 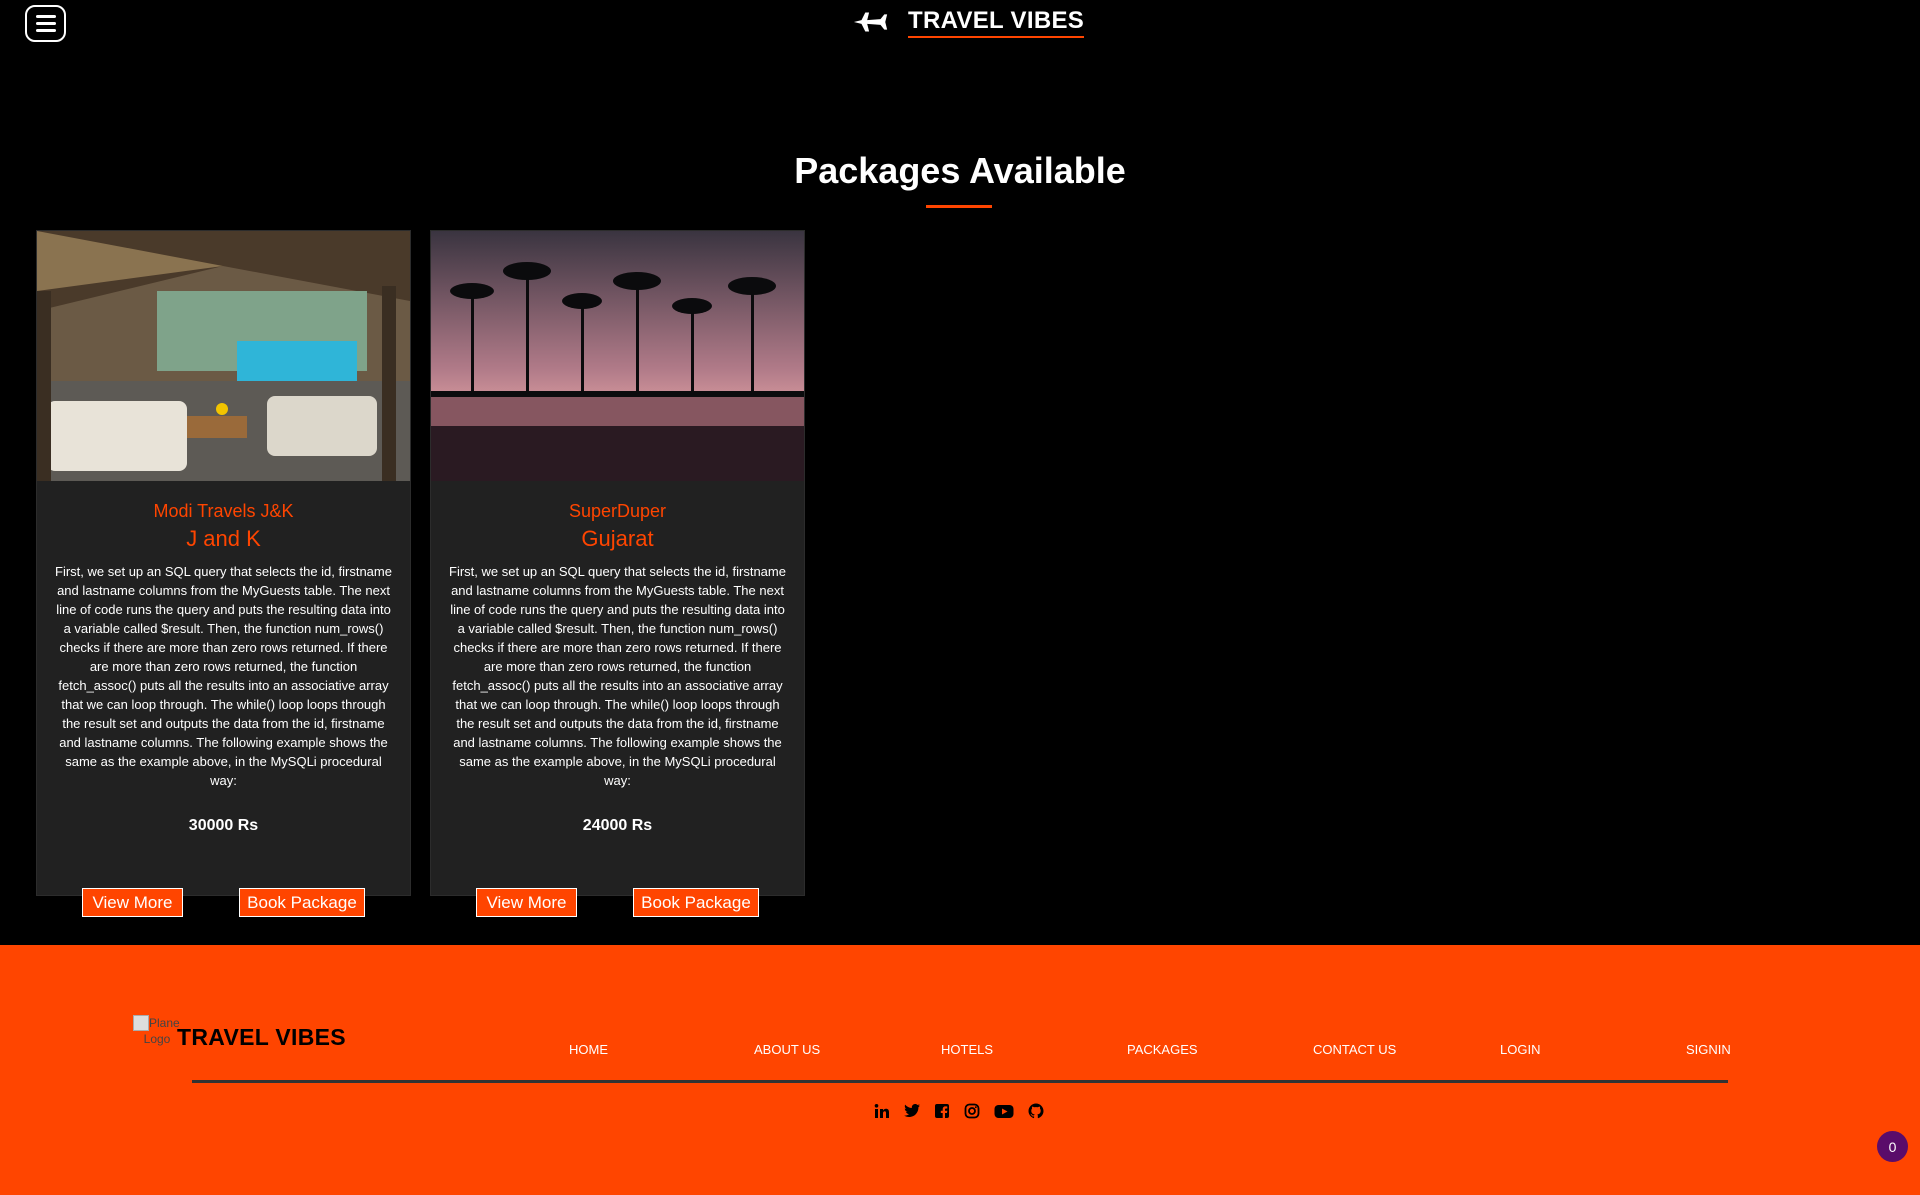 I want to click on package-price: 30000 Rs, so click(x=223, y=825).